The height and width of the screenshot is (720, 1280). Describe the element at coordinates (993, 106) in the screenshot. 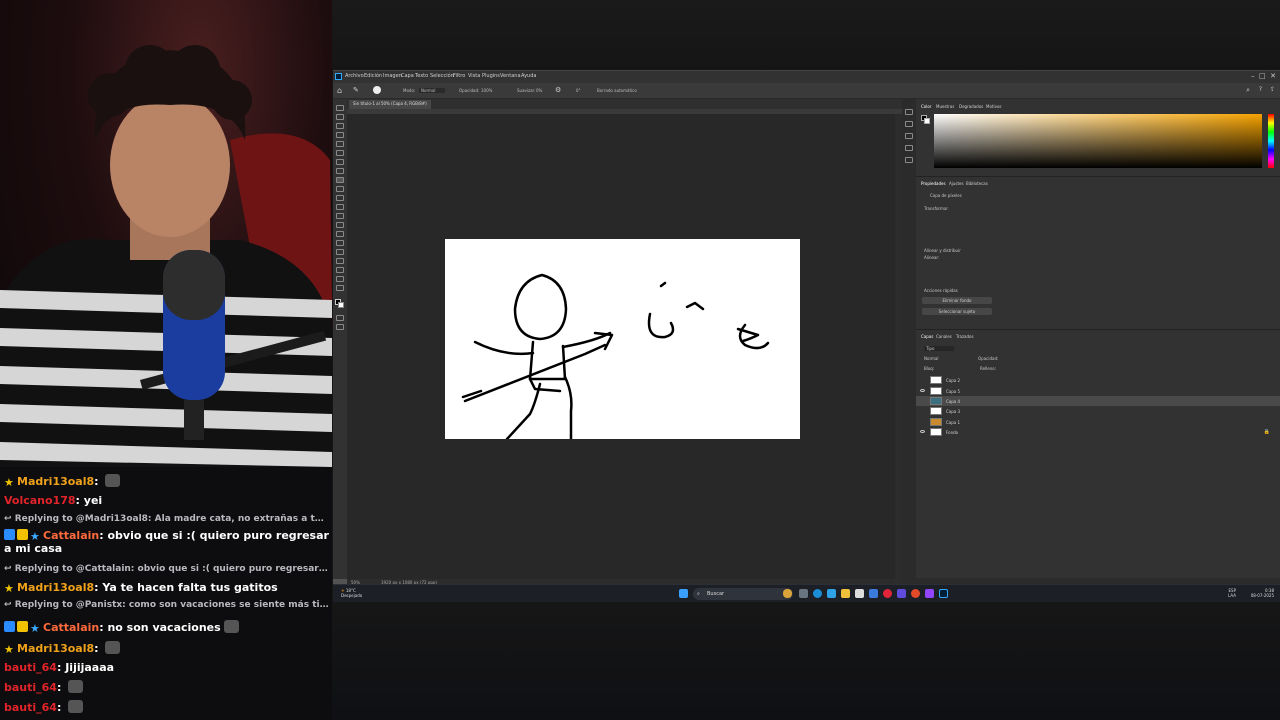

I see `tab-patterns: Motivos` at that location.